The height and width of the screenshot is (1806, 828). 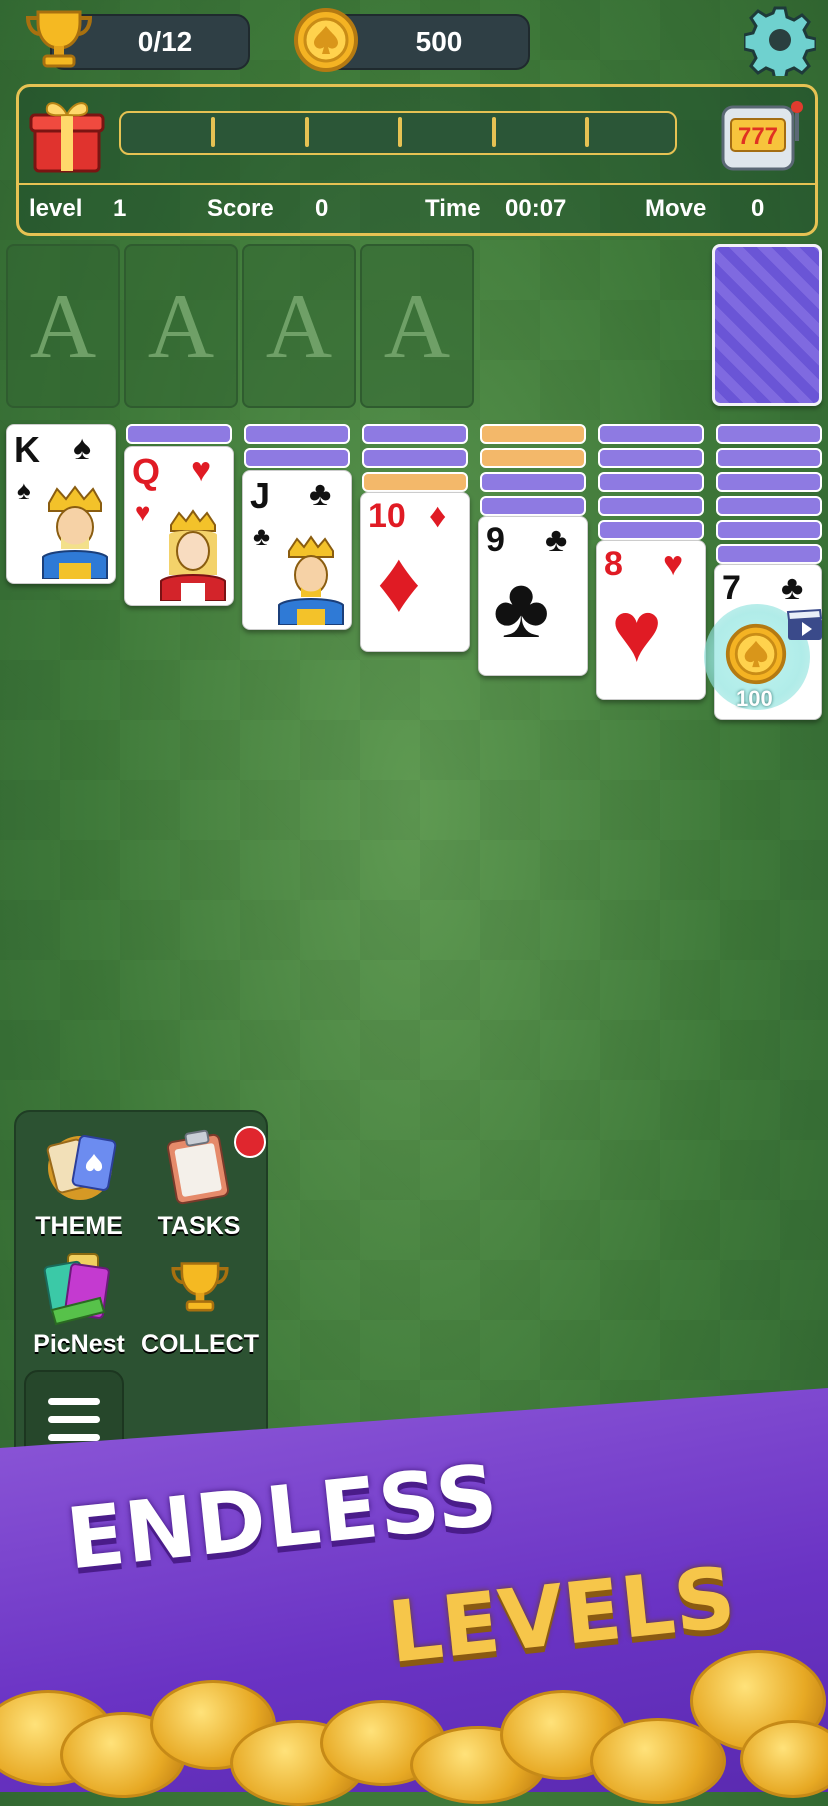 I want to click on tableau-card-queen-hearts: Q ♥ ♥, so click(x=179, y=526).